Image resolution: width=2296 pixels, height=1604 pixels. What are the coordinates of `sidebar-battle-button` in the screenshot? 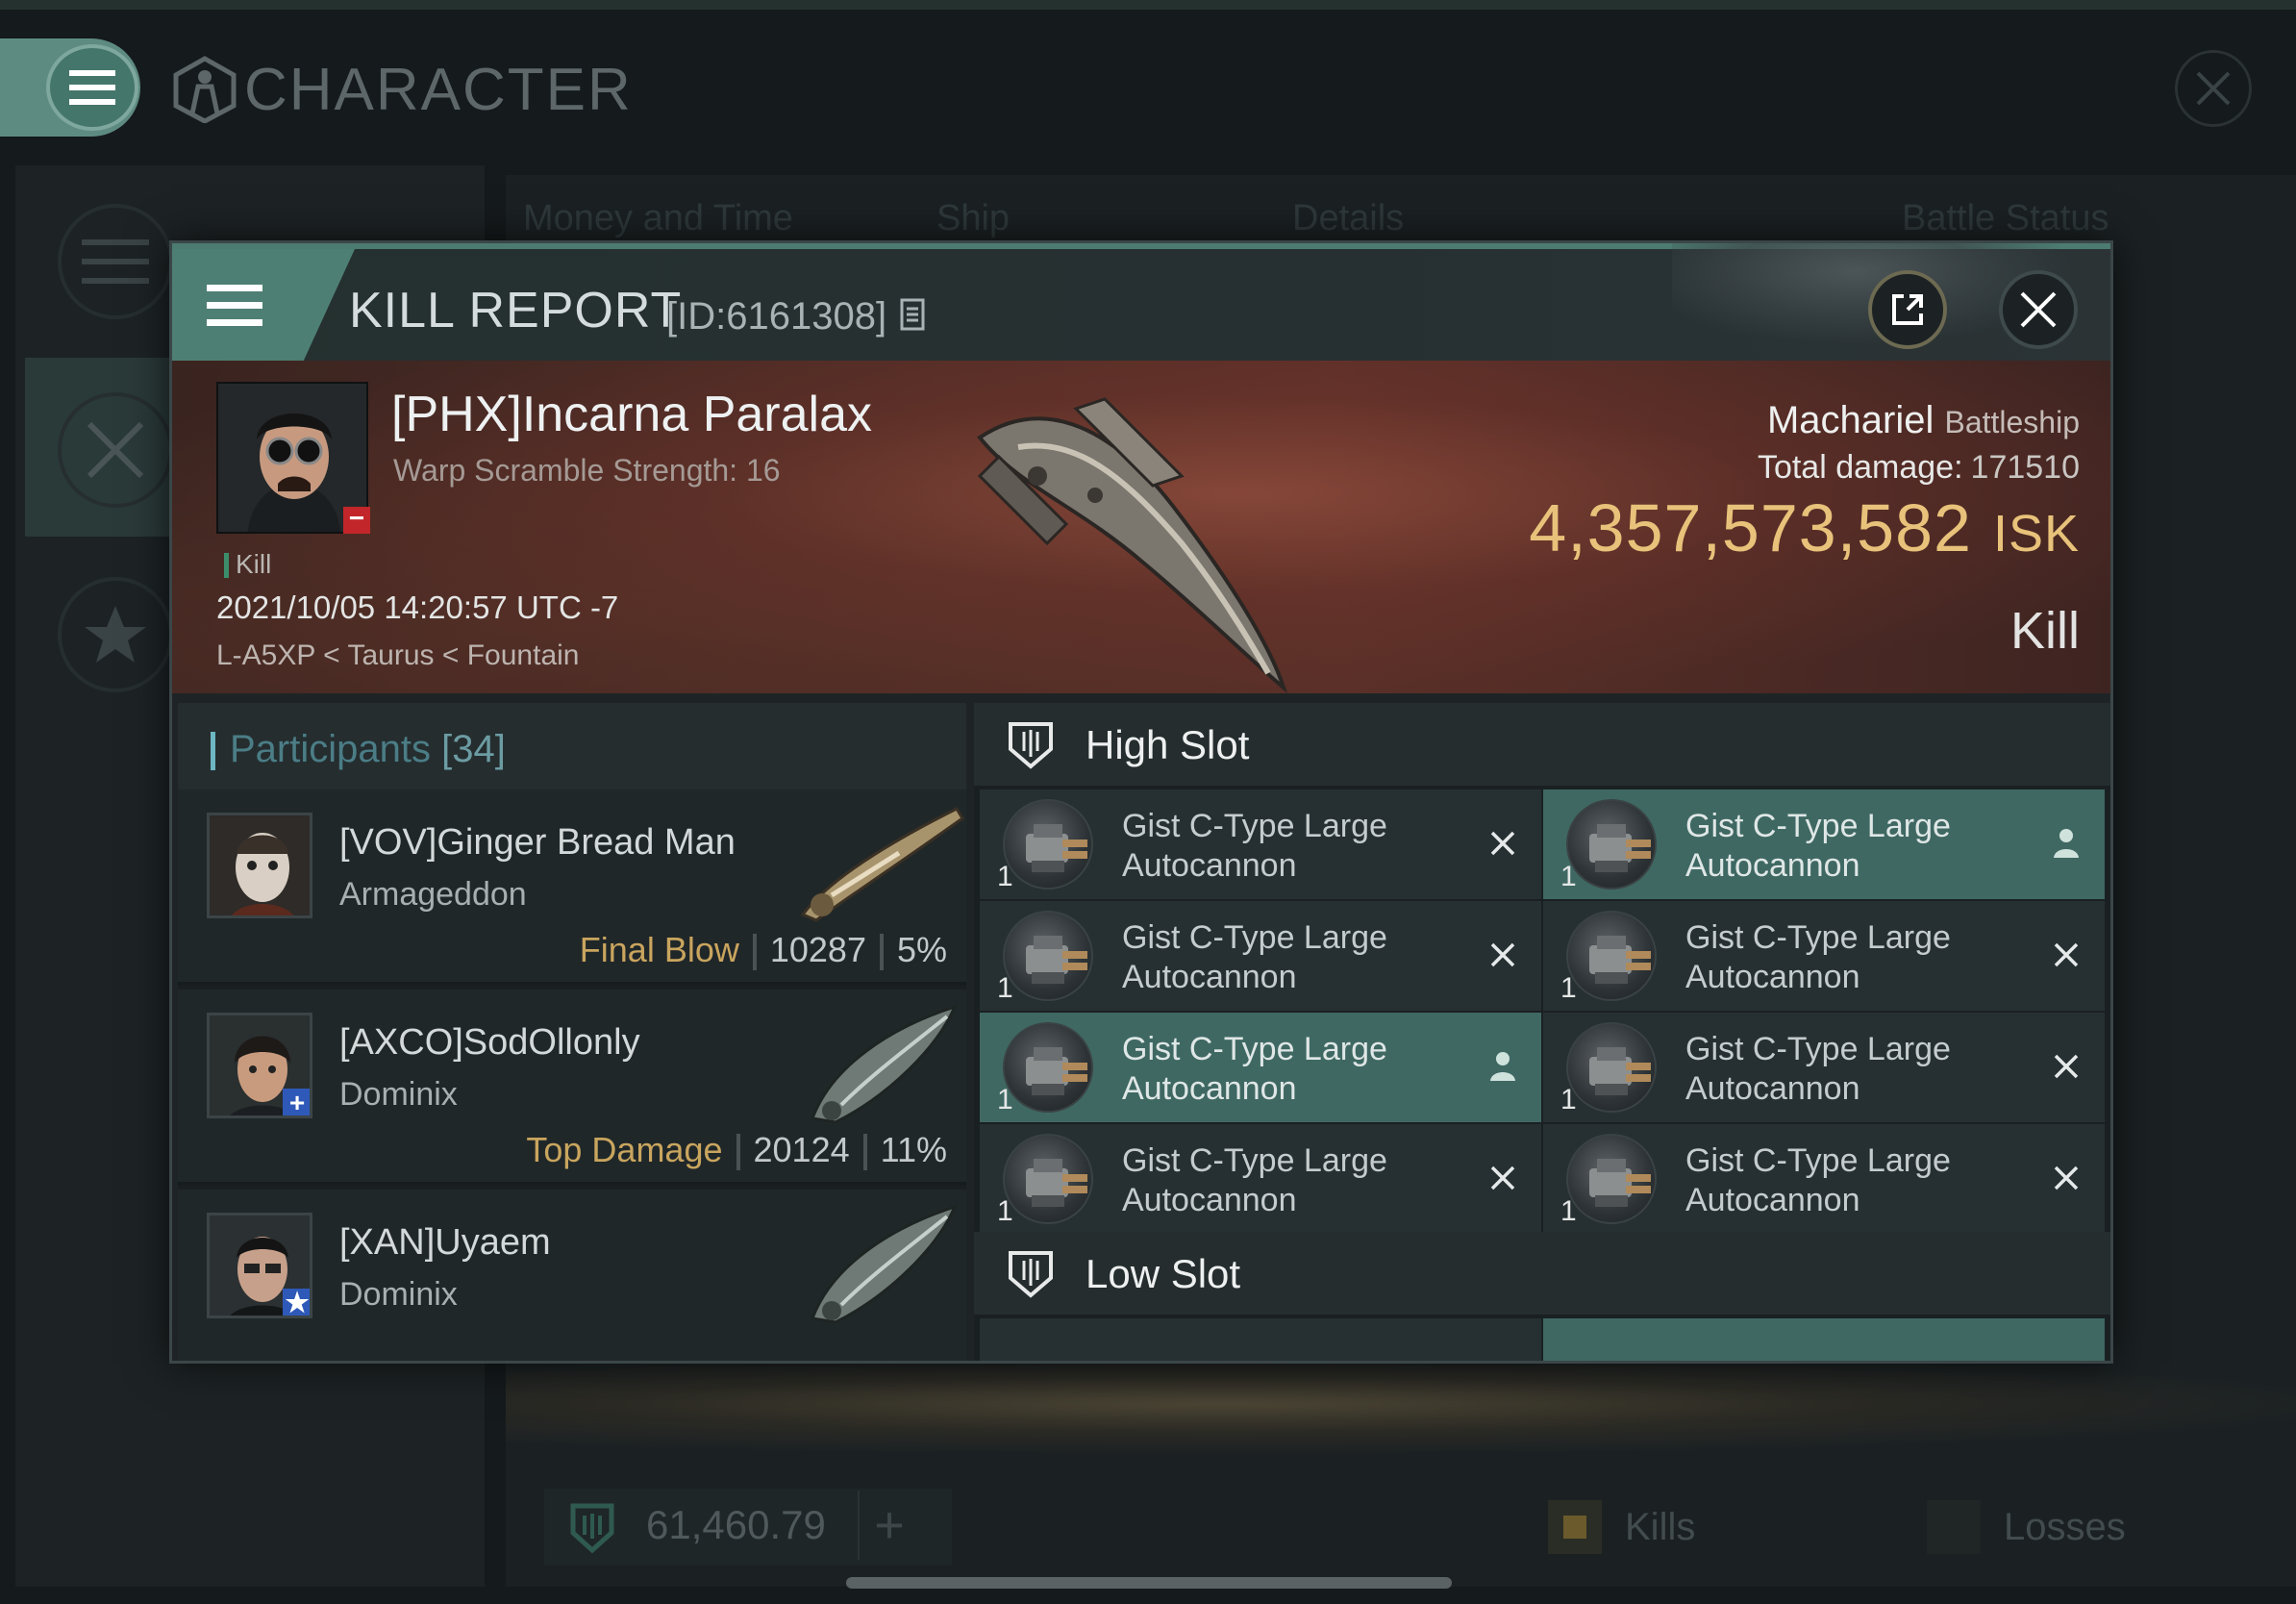 It's located at (115, 450).